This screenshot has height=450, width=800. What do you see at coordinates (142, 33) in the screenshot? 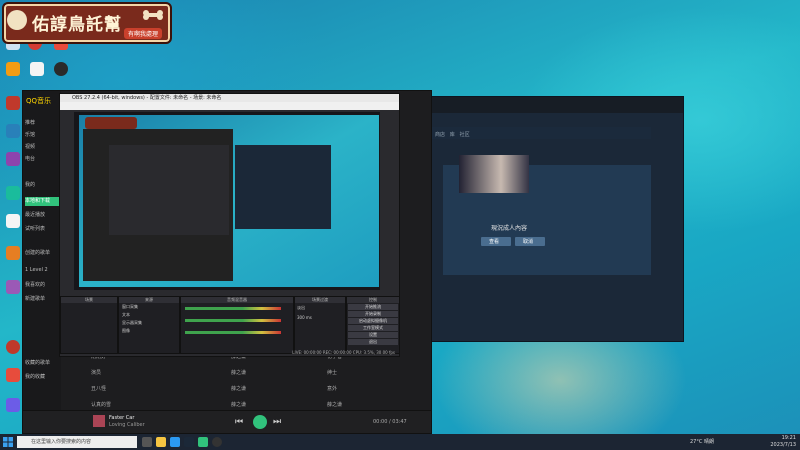
I see `banner-subtitle: 有啊我處理` at bounding box center [142, 33].